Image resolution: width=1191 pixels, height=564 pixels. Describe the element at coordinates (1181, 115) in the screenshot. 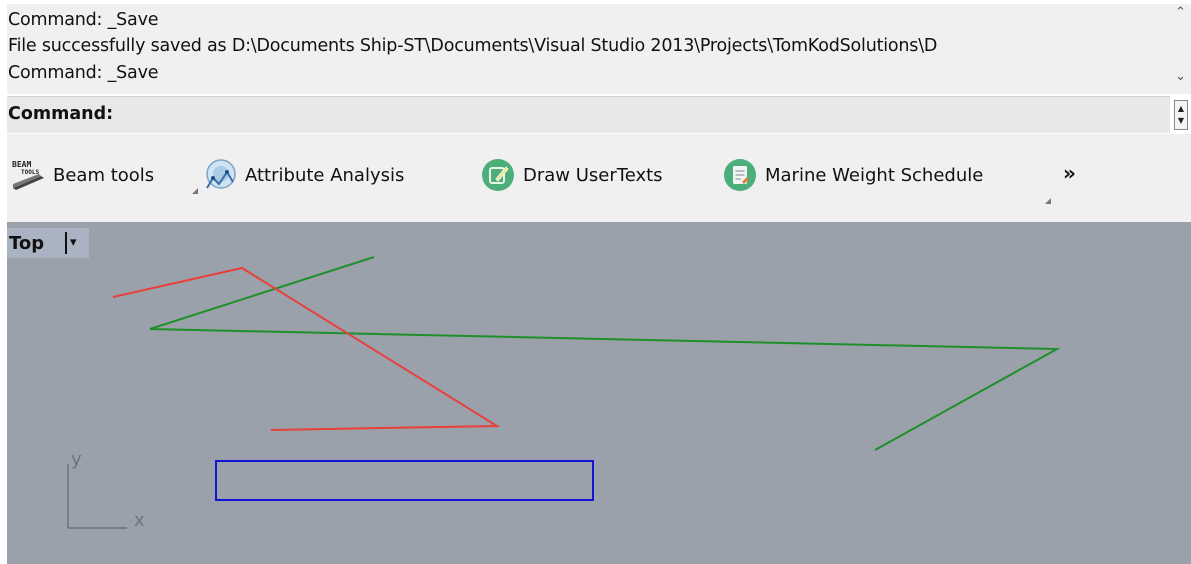

I see `command-spinner: ▲ ▼` at that location.